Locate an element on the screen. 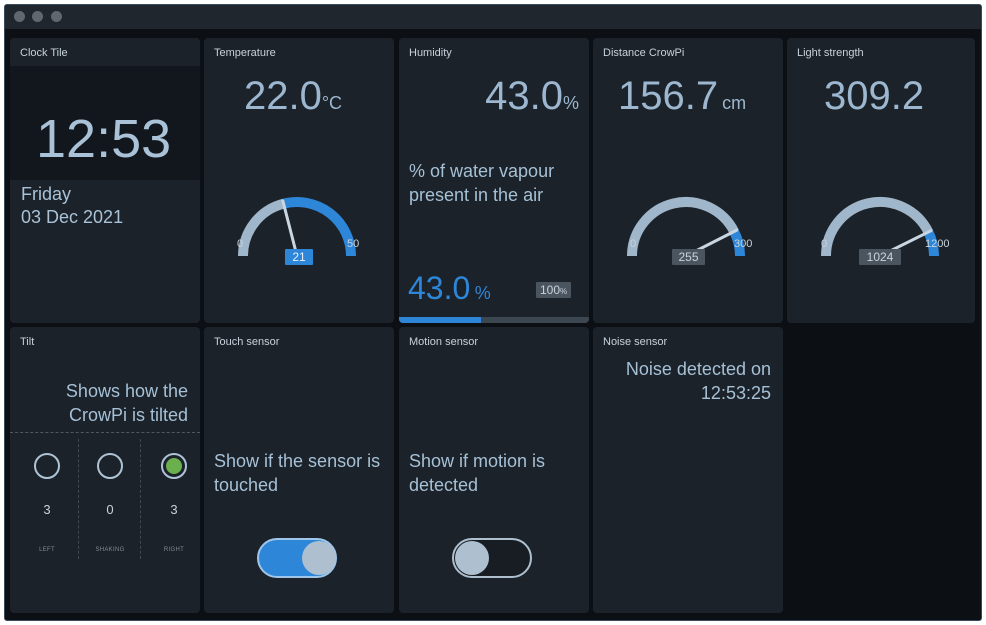  humidity-bar-value-row: 43.0 % is located at coordinates (449, 288).